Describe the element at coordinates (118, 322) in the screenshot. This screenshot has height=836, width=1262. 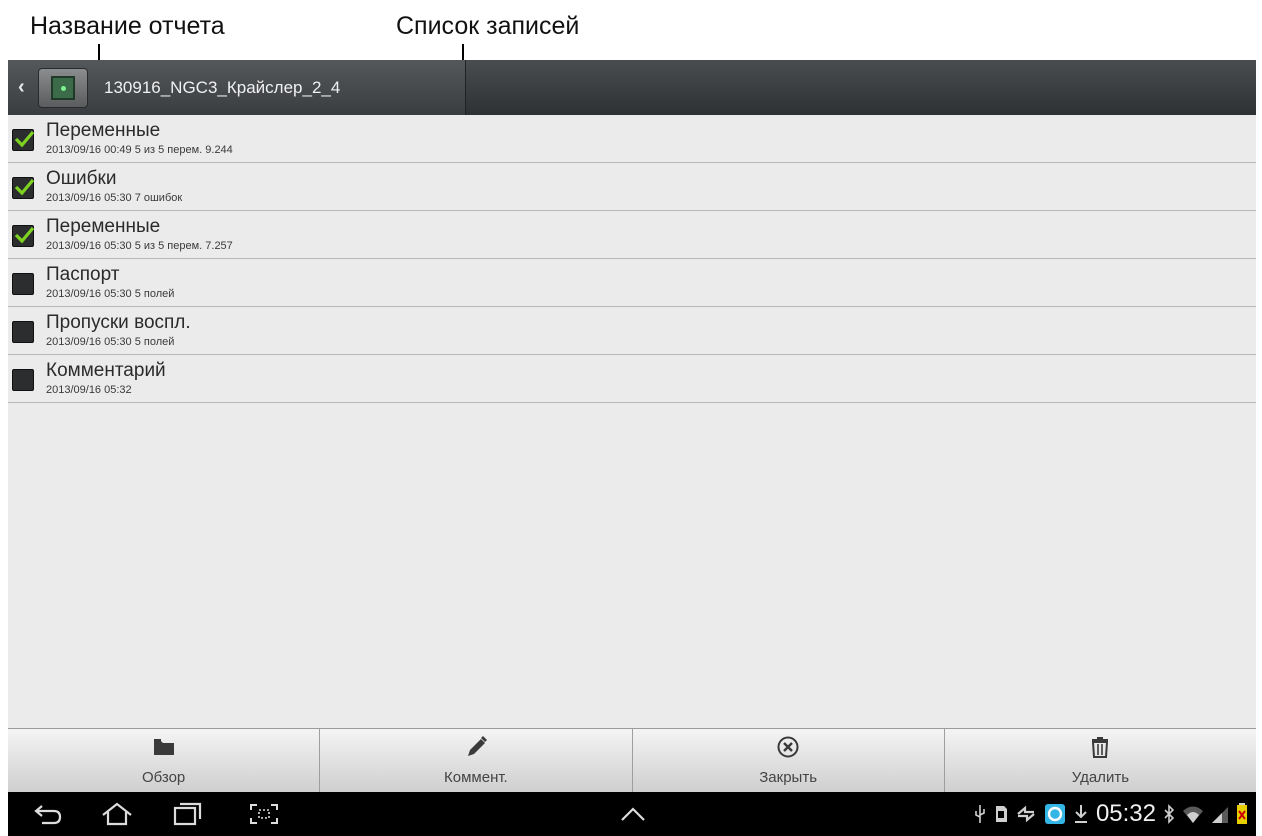
I see `record-title: Пропуски воспл.` at that location.